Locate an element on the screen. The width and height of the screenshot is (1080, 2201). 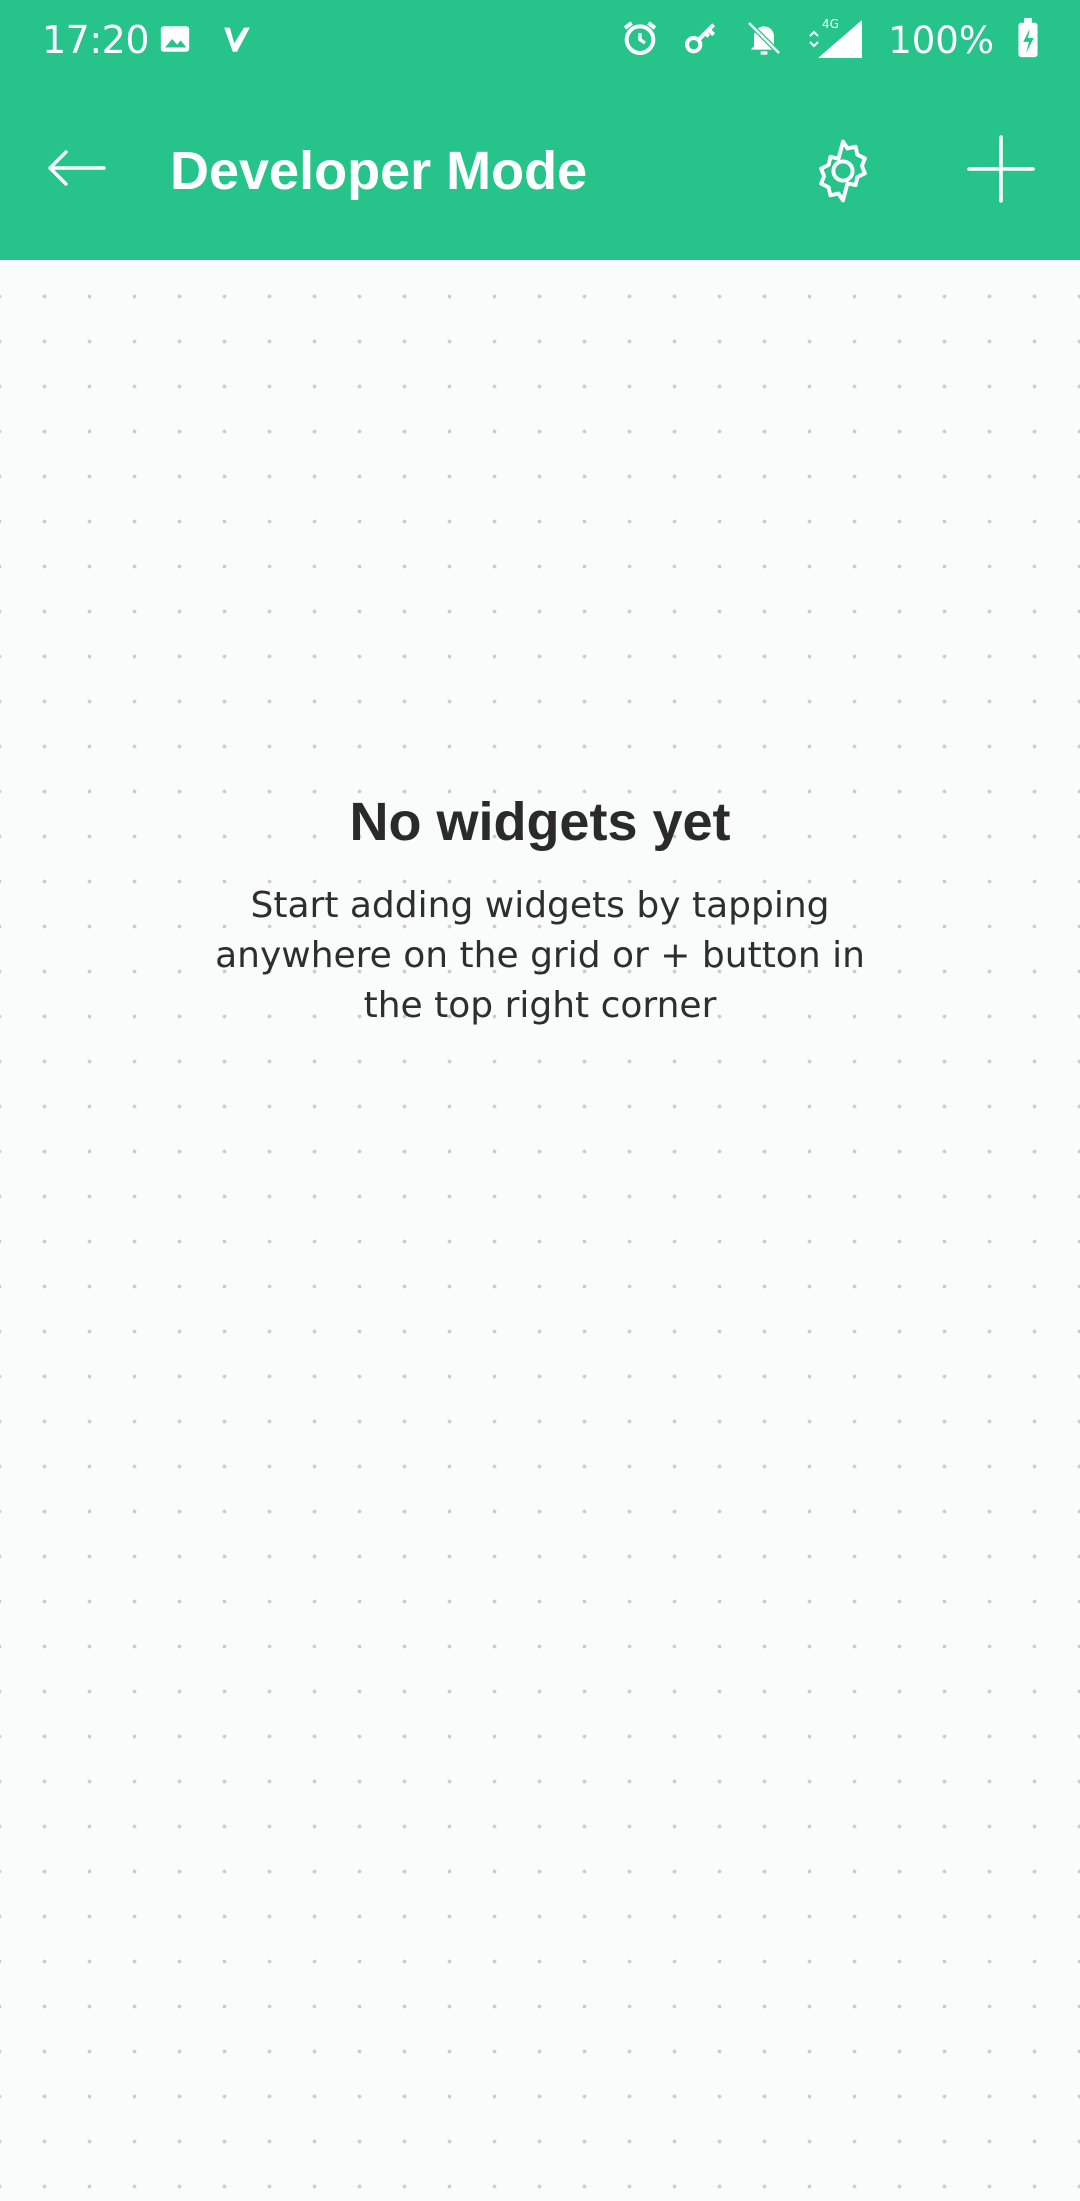
arrow-left-icon is located at coordinates (76, 170).